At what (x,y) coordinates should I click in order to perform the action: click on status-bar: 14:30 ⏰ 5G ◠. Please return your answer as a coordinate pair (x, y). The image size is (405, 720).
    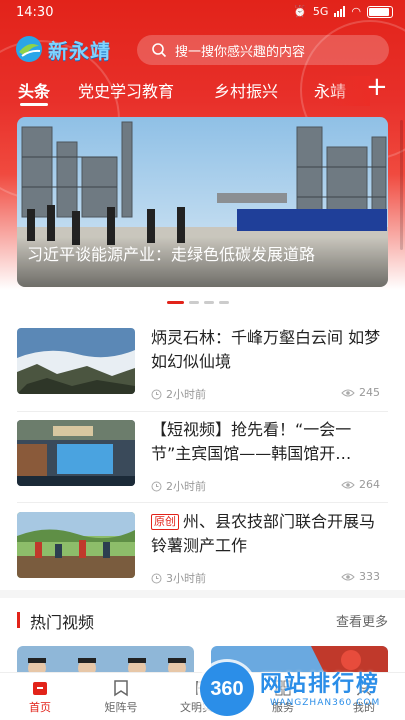
    Looking at the image, I should click on (202, 13).